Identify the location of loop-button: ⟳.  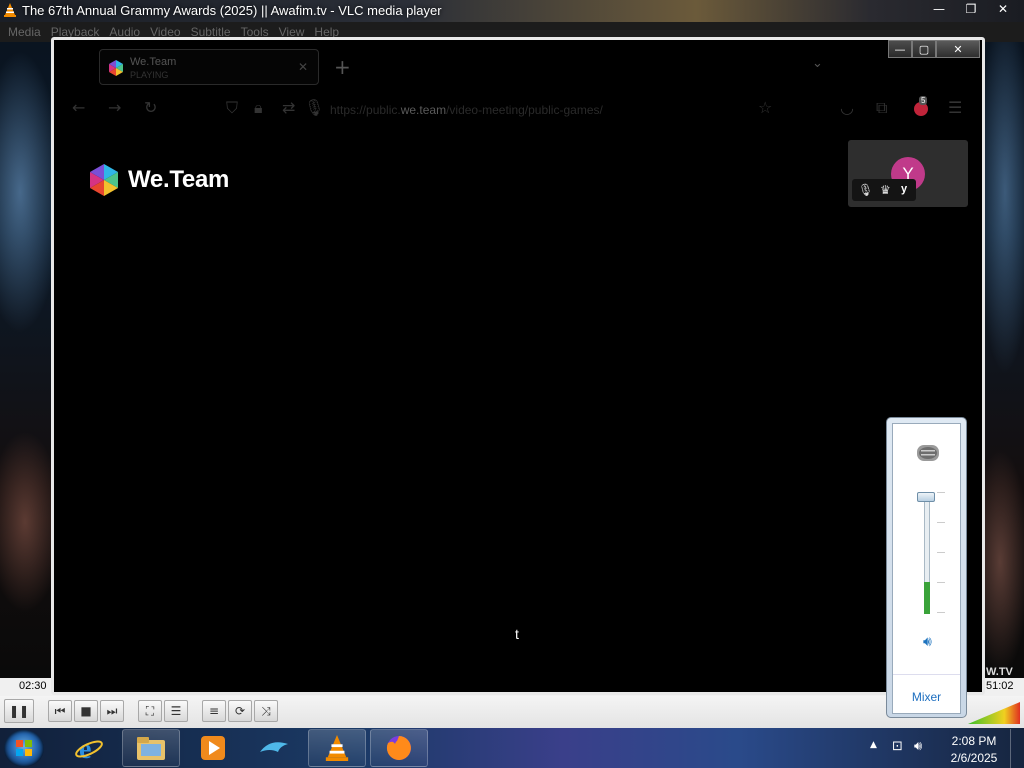
(240, 711).